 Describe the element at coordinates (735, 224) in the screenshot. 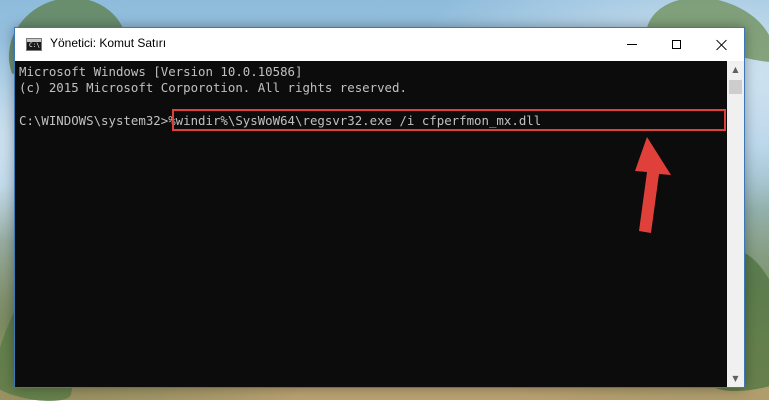

I see `vertical-scrollbar: ▲ ▼` at that location.